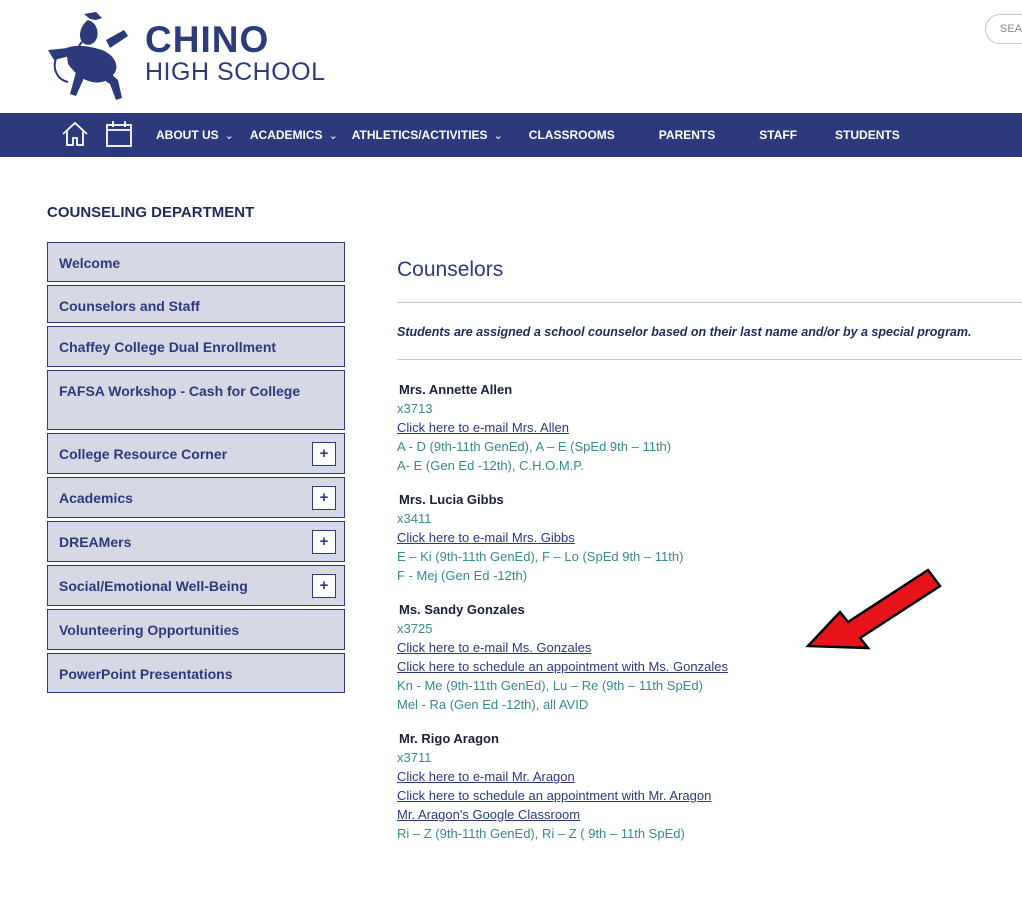 Image resolution: width=1022 pixels, height=903 pixels. Describe the element at coordinates (511, 56) in the screenshot. I see `site-header: CHINO HIGH SCHOOL SEA` at that location.